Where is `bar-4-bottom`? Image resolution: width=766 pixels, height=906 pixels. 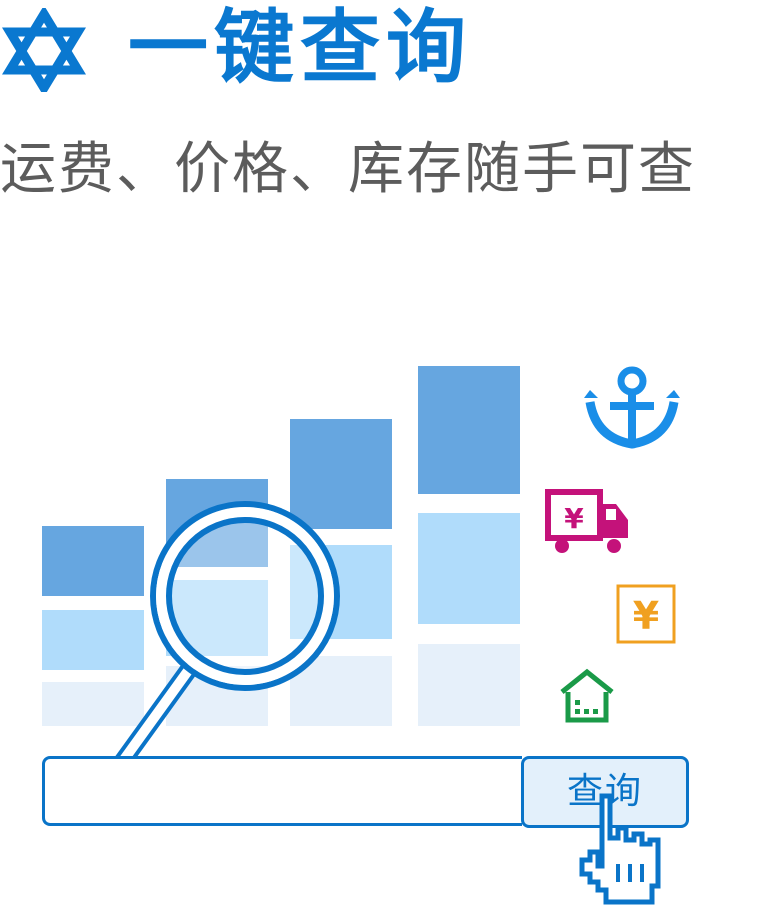
bar-4-bottom is located at coordinates (469, 685).